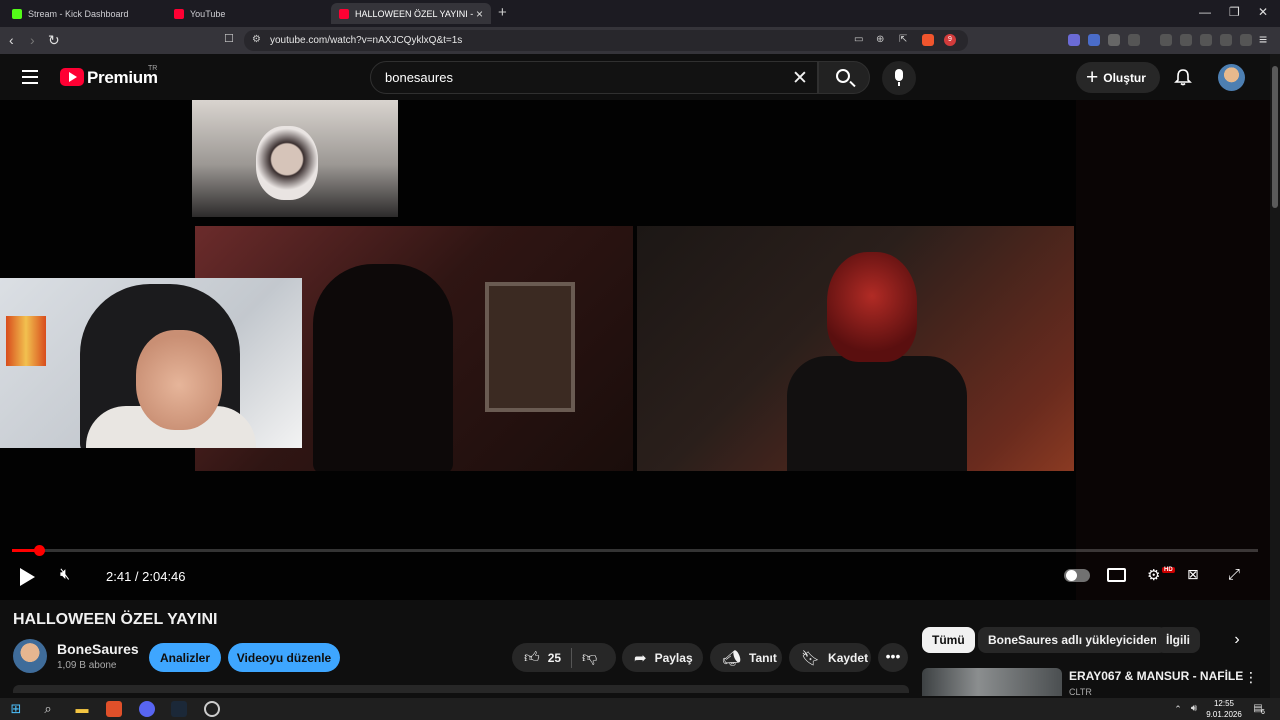 The height and width of the screenshot is (720, 1280). What do you see at coordinates (295, 158) in the screenshot?
I see `webcam-feed-top` at bounding box center [295, 158].